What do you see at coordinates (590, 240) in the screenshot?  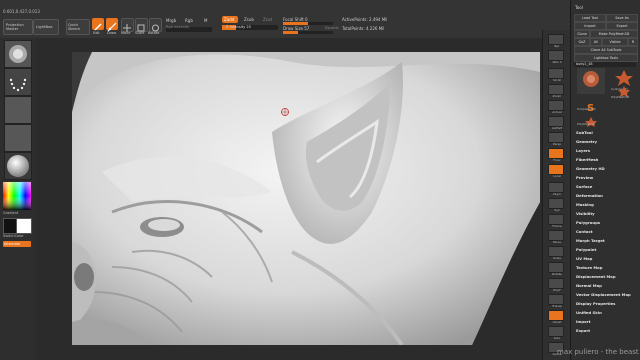 I see `menu-morph-target: Morph Target` at bounding box center [590, 240].